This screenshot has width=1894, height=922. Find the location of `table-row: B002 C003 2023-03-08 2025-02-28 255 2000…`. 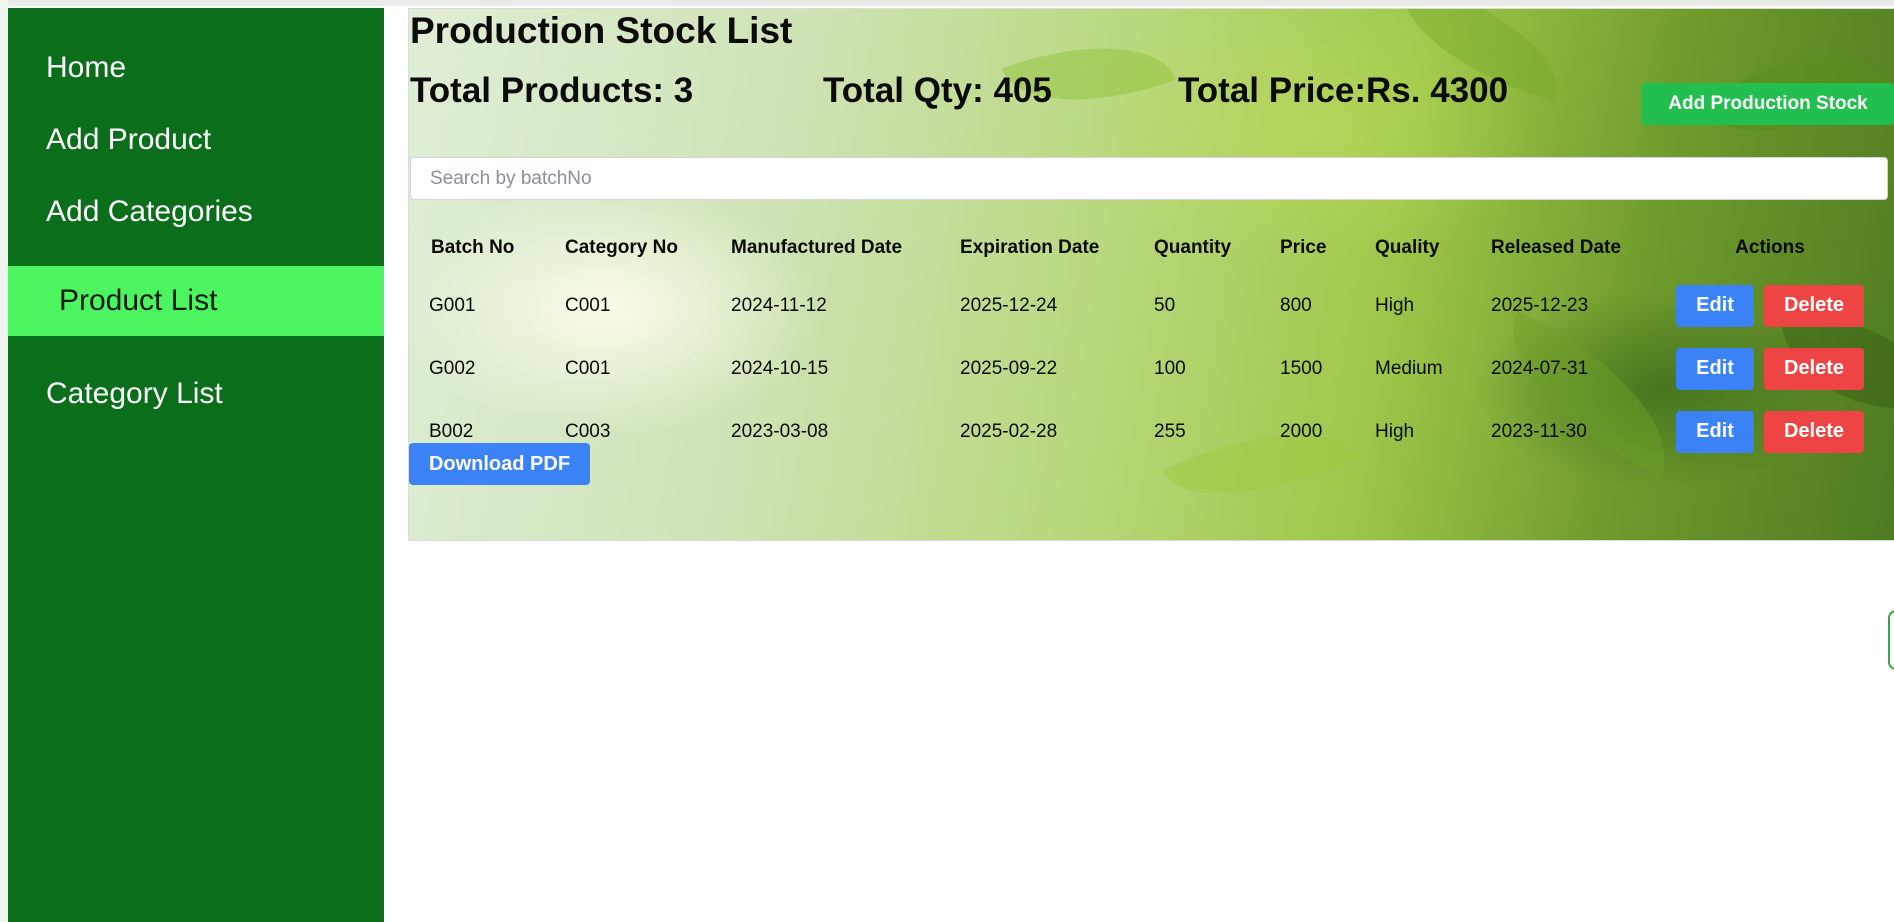

table-row: B002 C003 2023-03-08 2025-02-28 255 2000… is located at coordinates (1142, 431).